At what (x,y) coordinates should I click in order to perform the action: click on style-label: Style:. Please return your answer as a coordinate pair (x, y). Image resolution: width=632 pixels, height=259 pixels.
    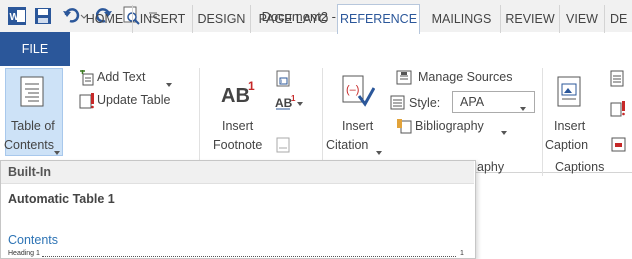
    Looking at the image, I should click on (425, 103).